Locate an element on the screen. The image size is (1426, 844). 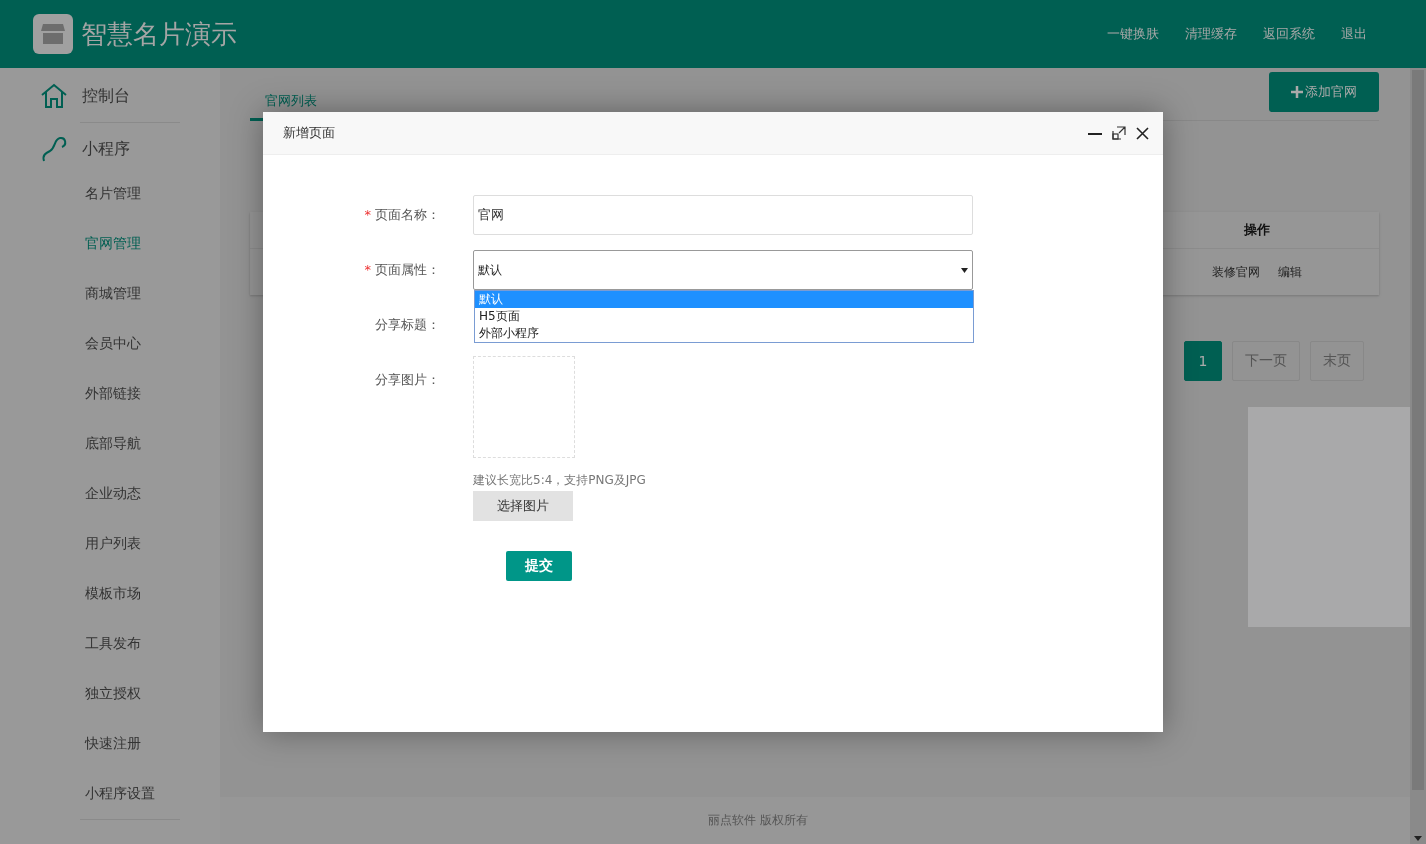
header-link: 返回系统 is located at coordinates (1289, 34).